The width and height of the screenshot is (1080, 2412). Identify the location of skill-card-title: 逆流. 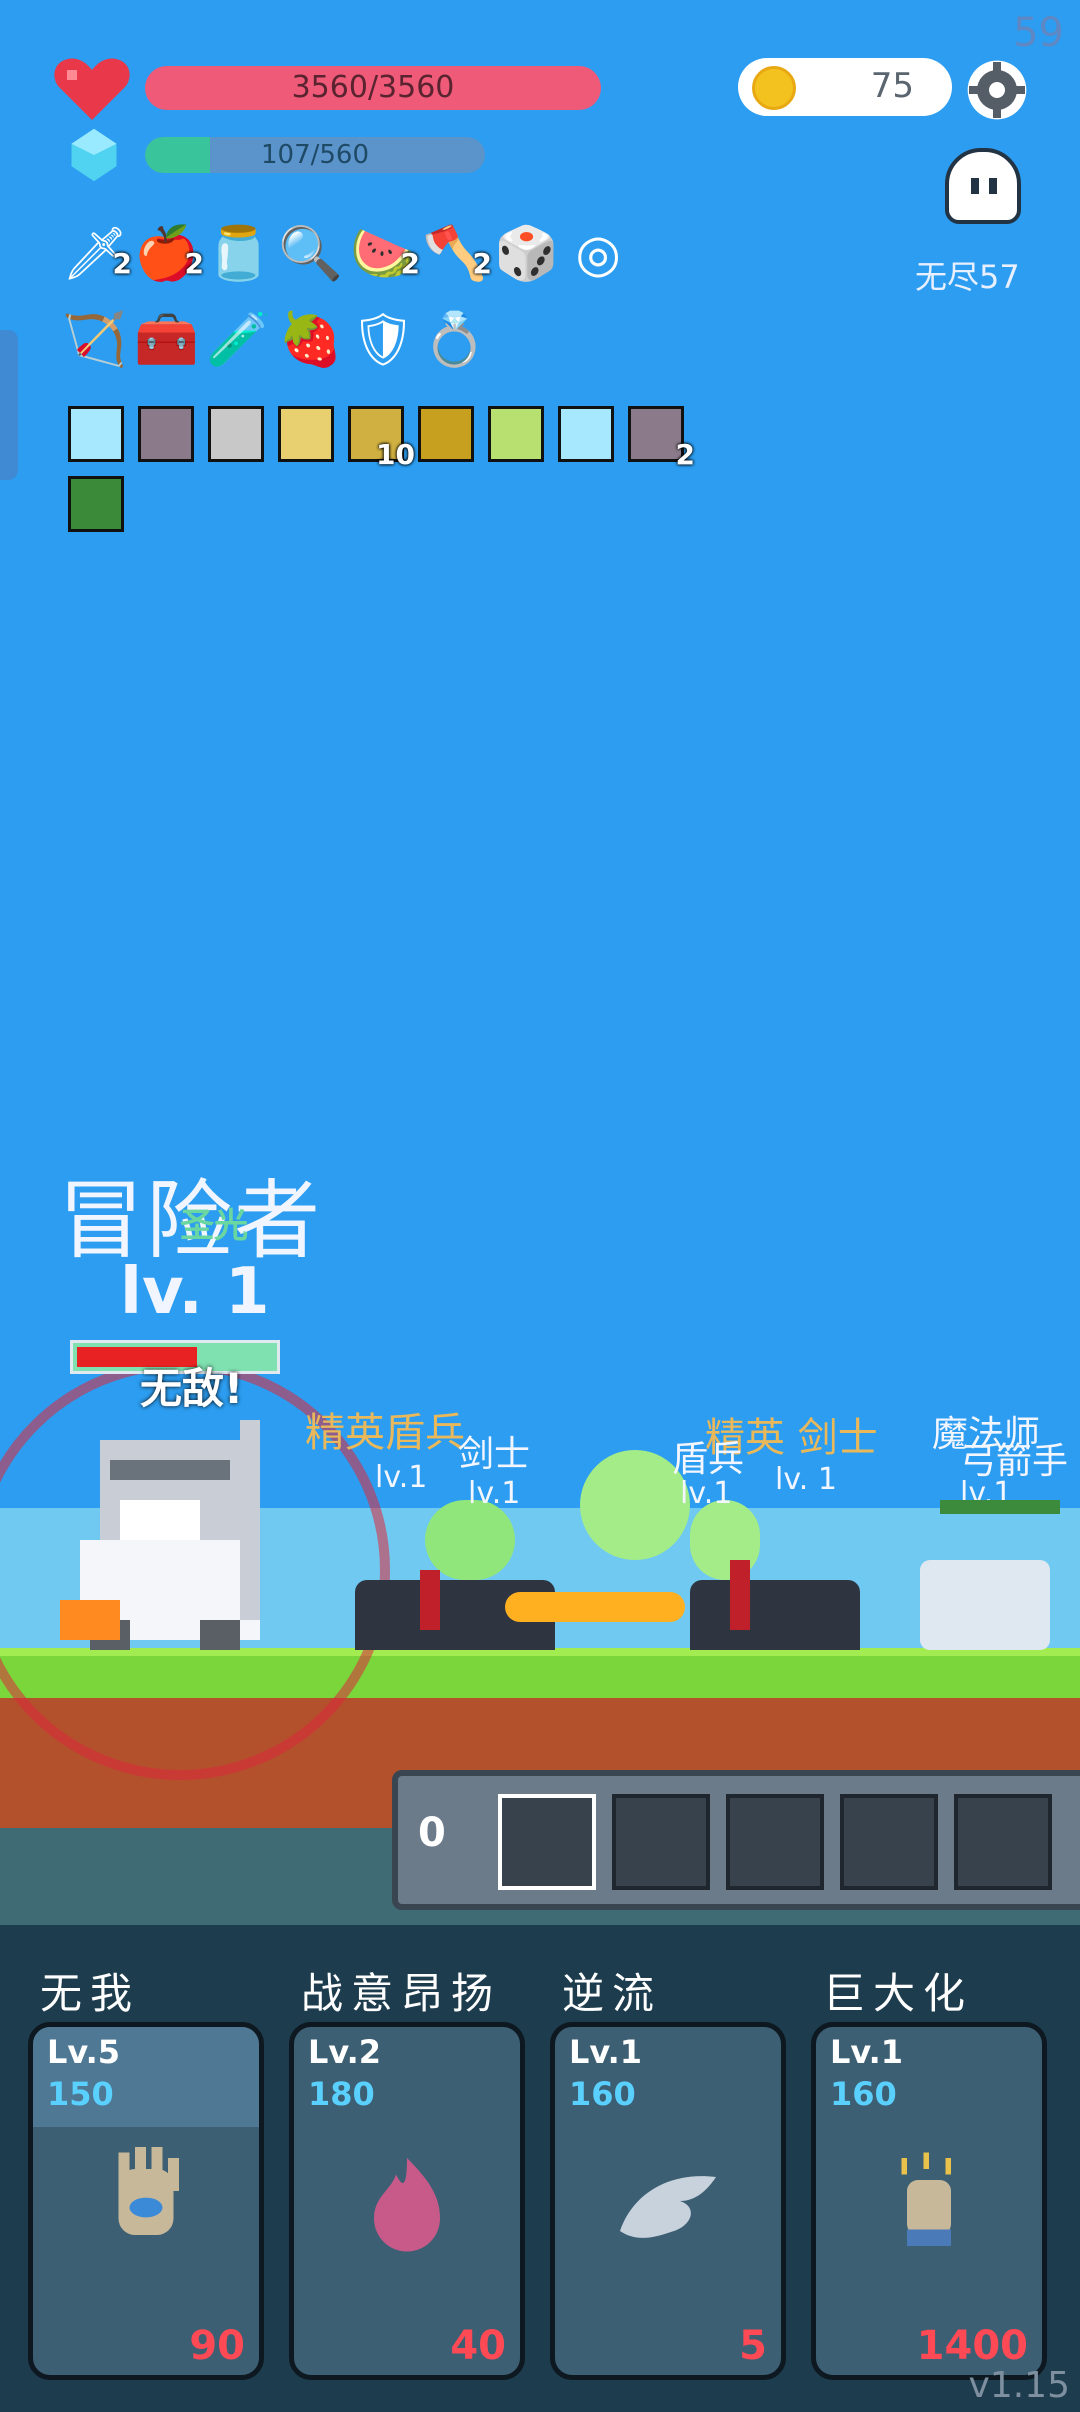
(612, 1993).